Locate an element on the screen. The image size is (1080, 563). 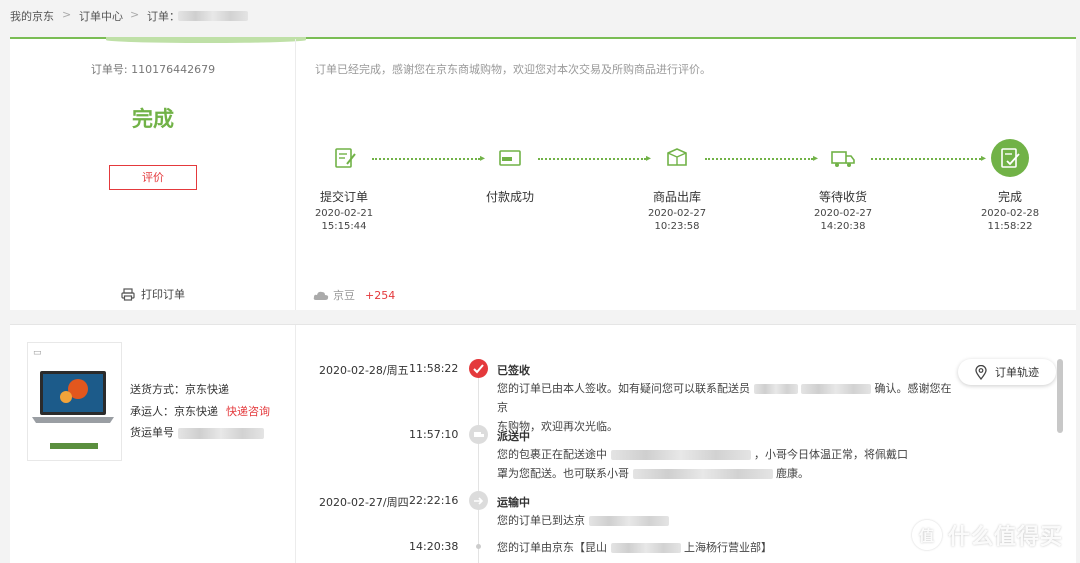
event-time: 22:22:16 is located at coordinates (434, 500).